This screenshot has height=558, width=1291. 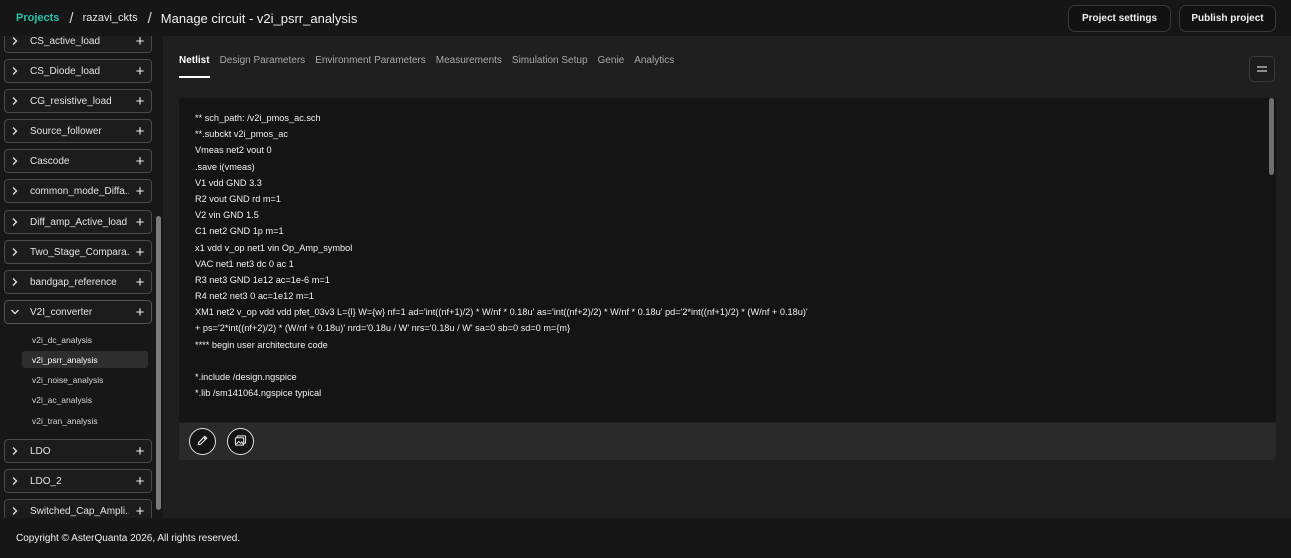 What do you see at coordinates (66, 131) in the screenshot?
I see `sidebar-item-label: Source_follower` at bounding box center [66, 131].